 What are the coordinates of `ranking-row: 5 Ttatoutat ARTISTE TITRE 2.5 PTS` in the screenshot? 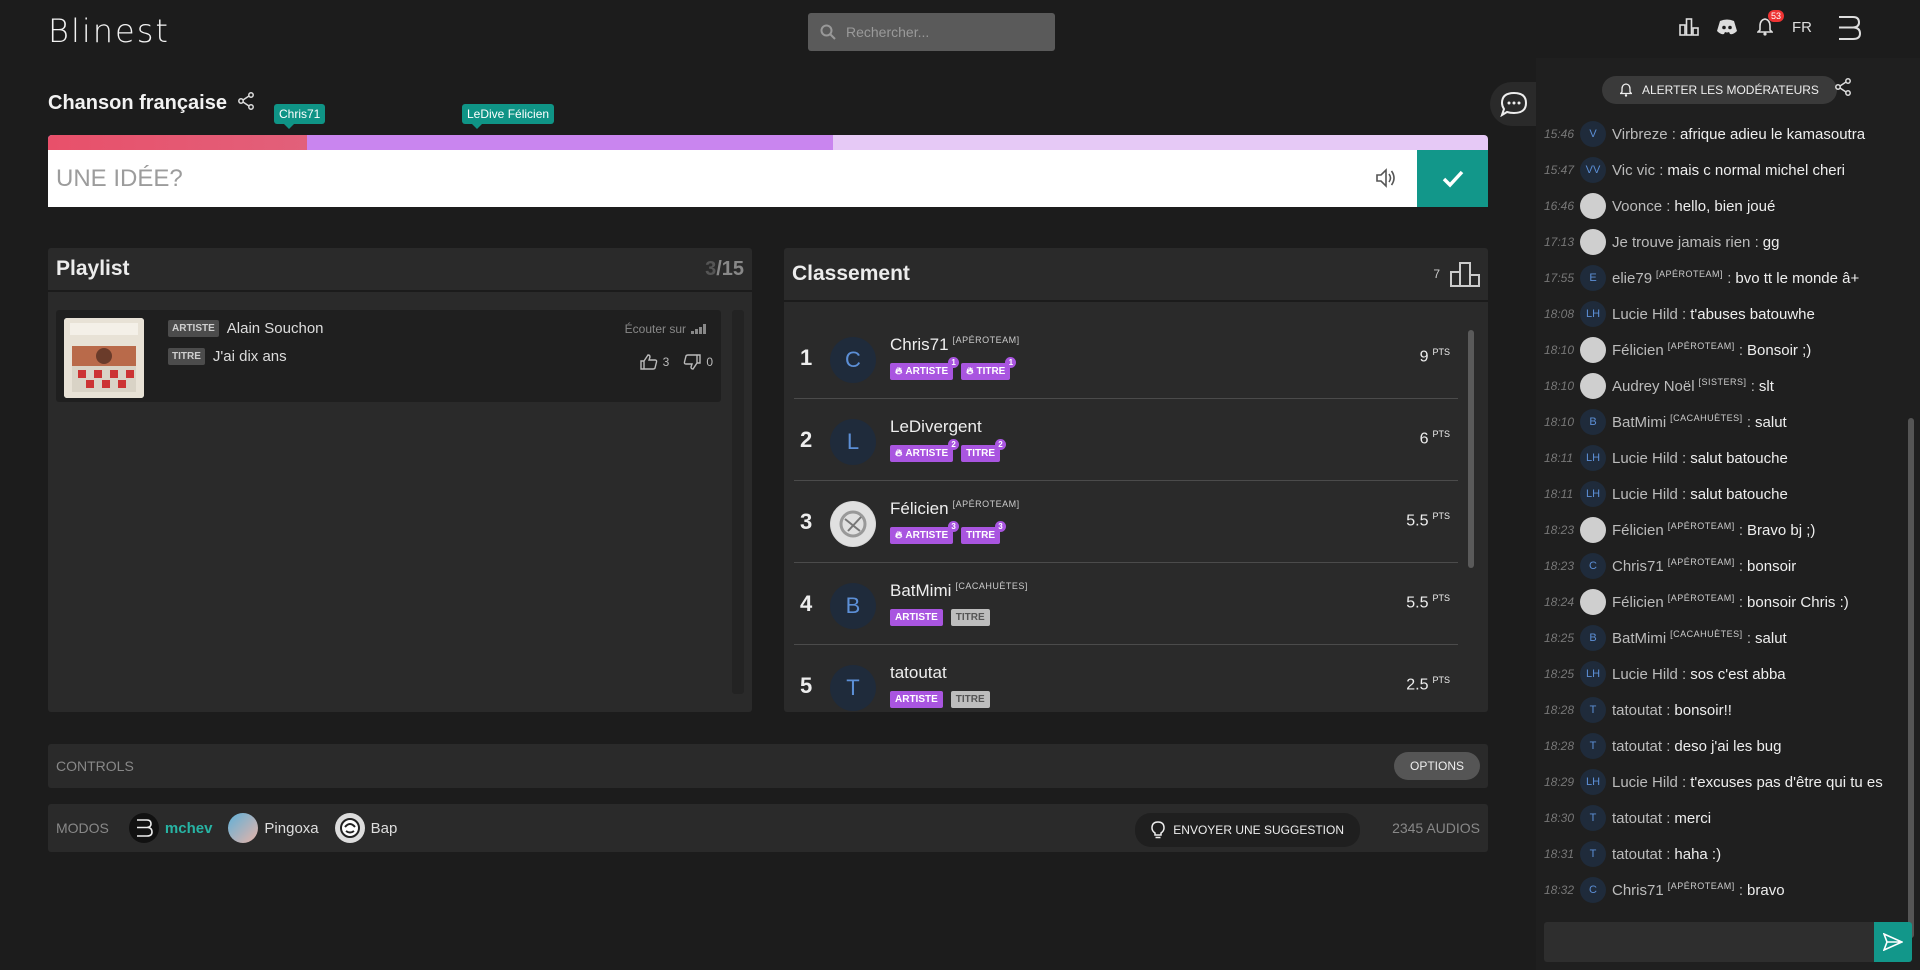 It's located at (1126, 678).